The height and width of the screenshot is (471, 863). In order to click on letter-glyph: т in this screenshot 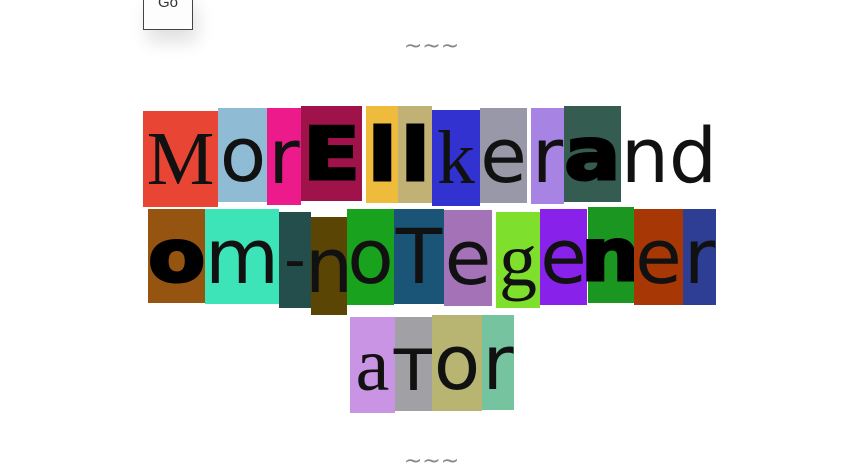, I will do `click(413, 363)`.